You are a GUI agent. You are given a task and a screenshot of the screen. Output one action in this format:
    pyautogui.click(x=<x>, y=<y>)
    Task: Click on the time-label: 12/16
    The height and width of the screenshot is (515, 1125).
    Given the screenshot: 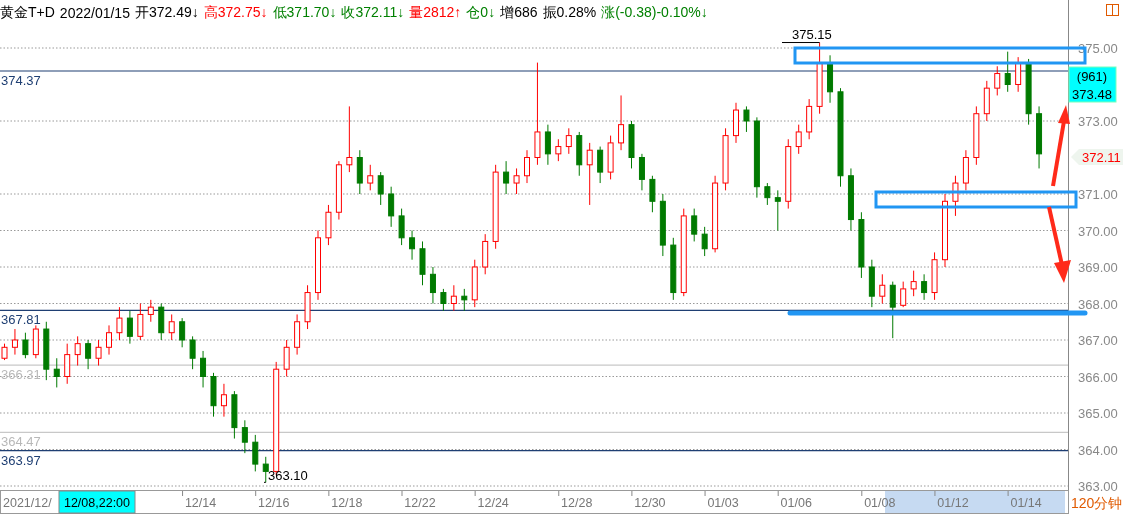 What is the action you would take?
    pyautogui.click(x=274, y=503)
    